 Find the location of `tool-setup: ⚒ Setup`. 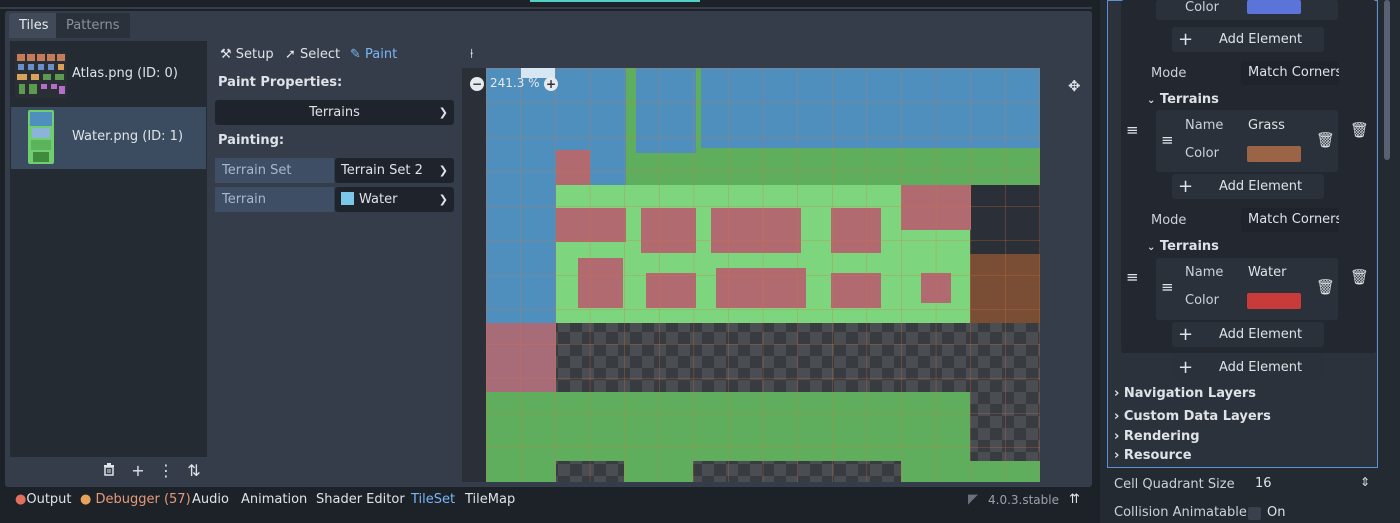

tool-setup: ⚒ Setup is located at coordinates (247, 55).